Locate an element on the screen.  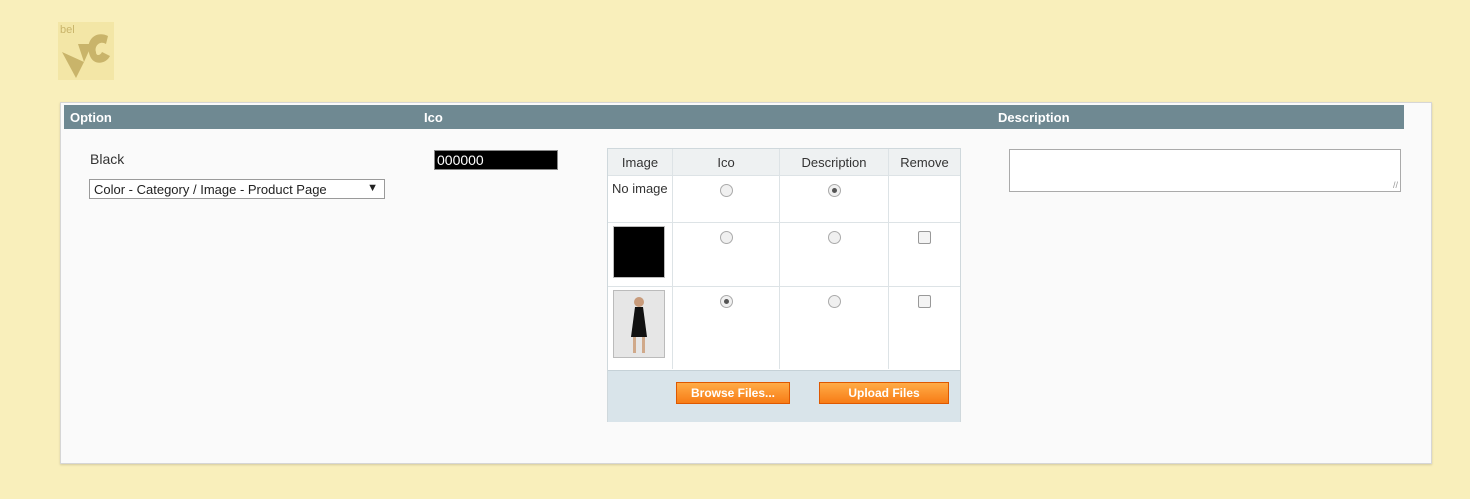
option-name: Black is located at coordinates (107, 159).